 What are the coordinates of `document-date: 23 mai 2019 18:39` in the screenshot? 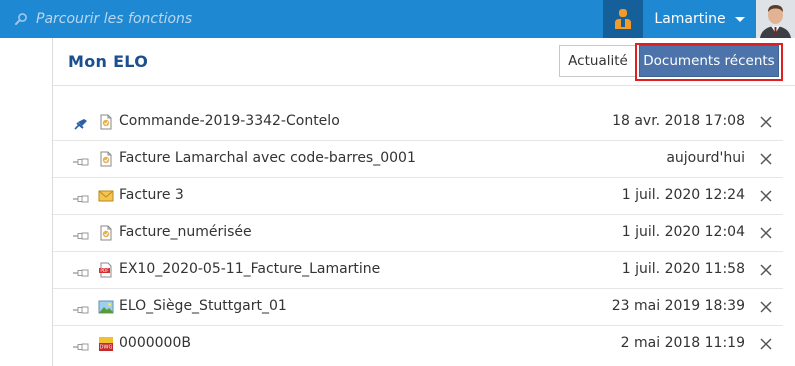 It's located at (678, 306).